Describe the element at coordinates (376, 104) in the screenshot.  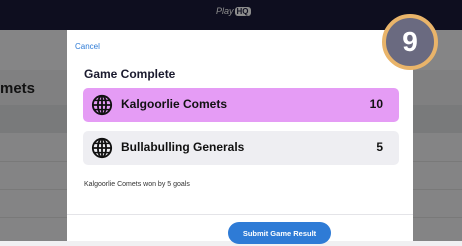
I see `team-score: 10` at that location.